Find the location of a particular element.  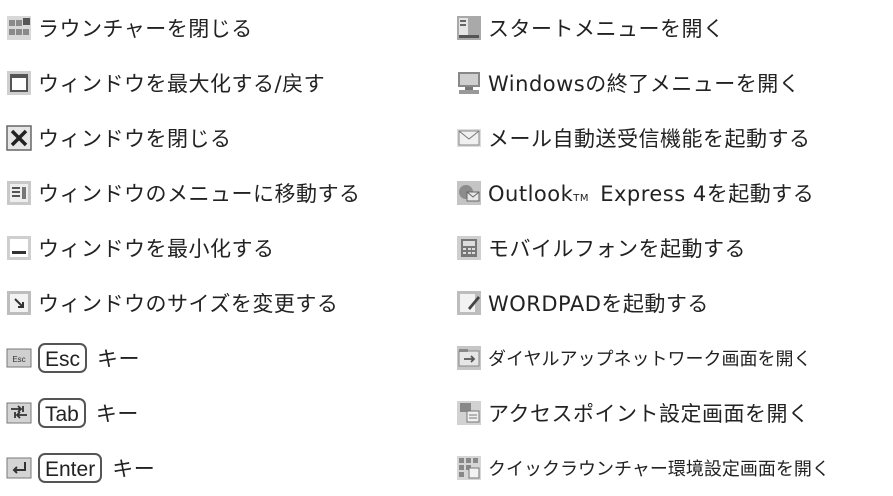

launcher-close-row: ラウンチャーを閉じる is located at coordinates (226, 27).